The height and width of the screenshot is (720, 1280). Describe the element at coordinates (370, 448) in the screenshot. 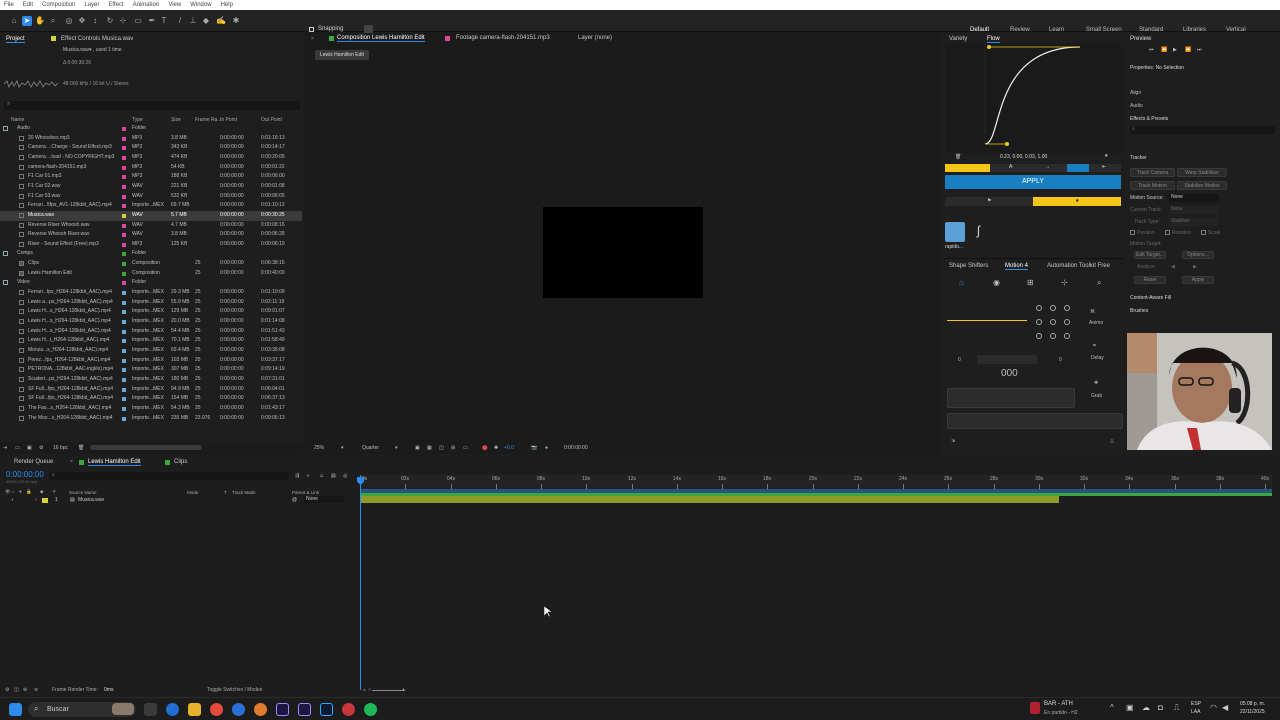

I see `resolution-dropdown: Quarter` at that location.